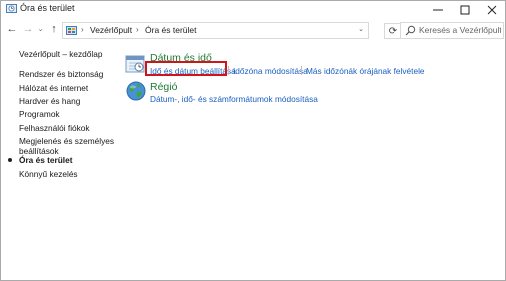 This screenshot has width=506, height=281. Describe the element at coordinates (111, 30) in the screenshot. I see `breadcrumb-control-panel: Vezérlőpult` at that location.